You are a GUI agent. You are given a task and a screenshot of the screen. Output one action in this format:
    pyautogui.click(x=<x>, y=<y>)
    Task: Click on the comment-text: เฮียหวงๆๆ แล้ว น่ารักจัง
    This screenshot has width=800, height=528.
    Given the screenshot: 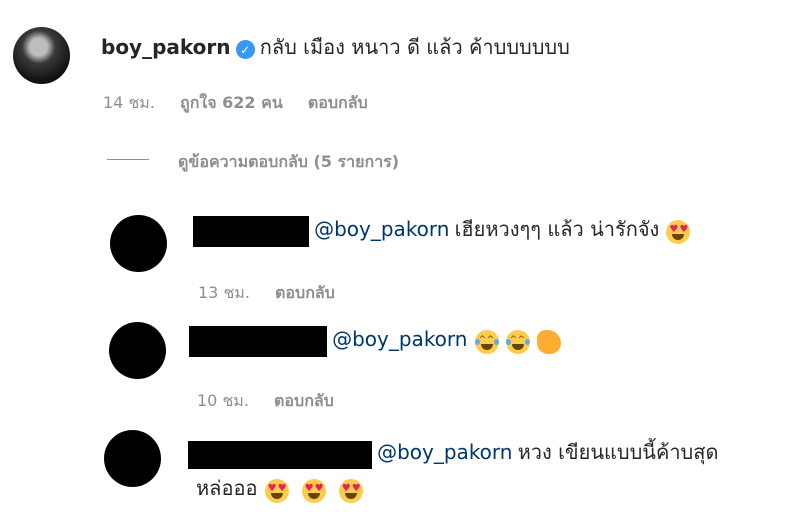 What is the action you would take?
    pyautogui.click(x=557, y=229)
    